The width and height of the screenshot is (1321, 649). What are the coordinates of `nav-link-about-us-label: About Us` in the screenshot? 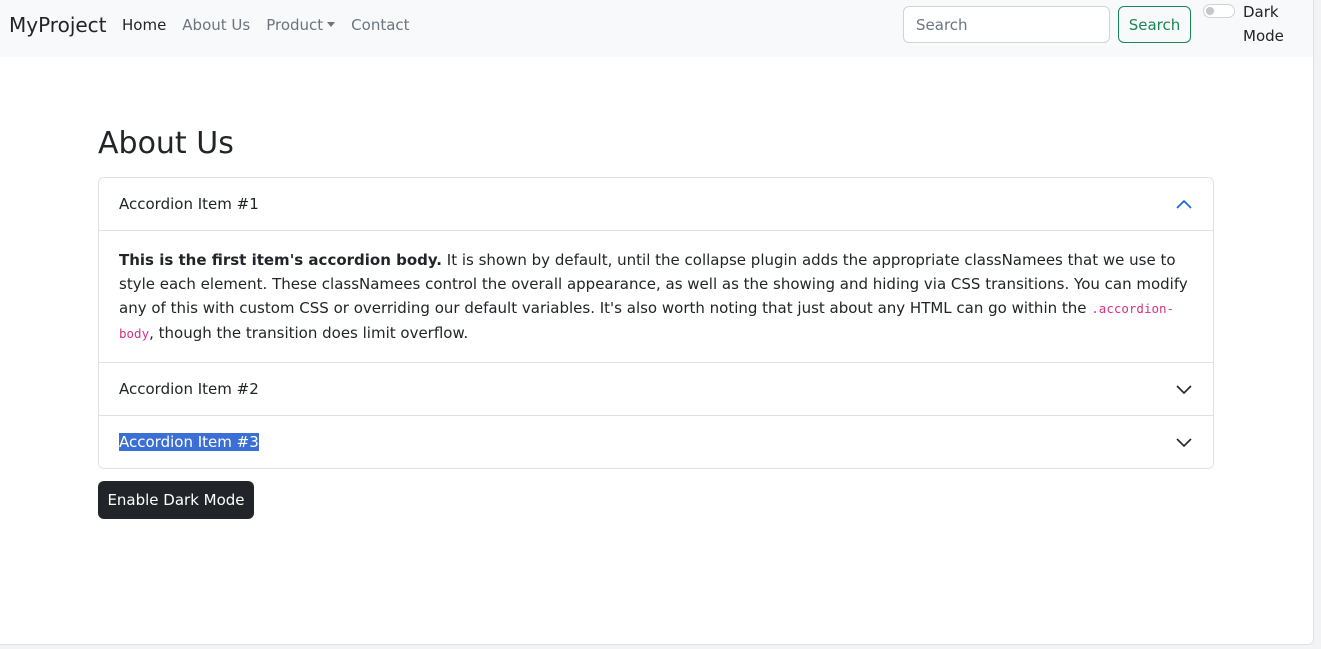 It's located at (216, 25).